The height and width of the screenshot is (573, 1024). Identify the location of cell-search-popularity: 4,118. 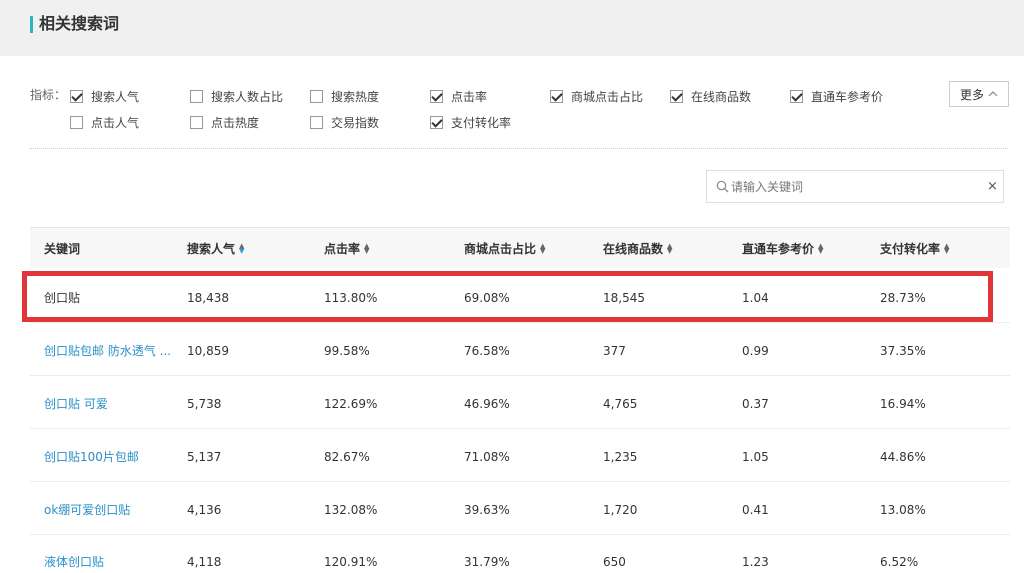
(204, 562).